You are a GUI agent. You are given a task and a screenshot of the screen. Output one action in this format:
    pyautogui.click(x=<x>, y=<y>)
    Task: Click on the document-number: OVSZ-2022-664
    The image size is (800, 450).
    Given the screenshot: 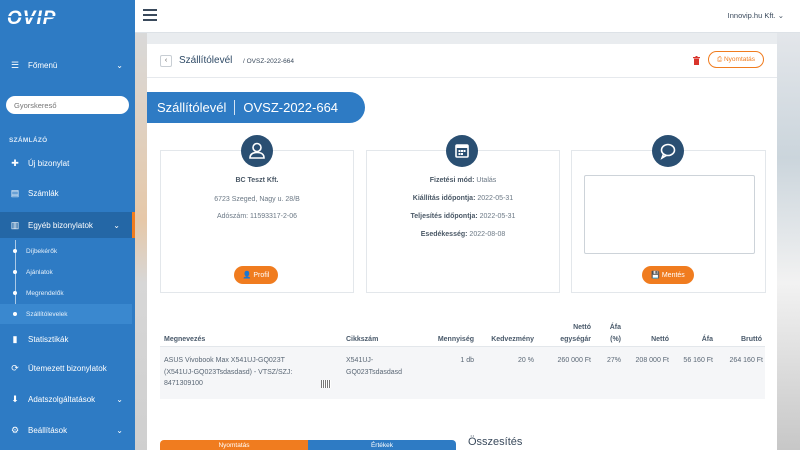 What is the action you would take?
    pyautogui.click(x=291, y=107)
    